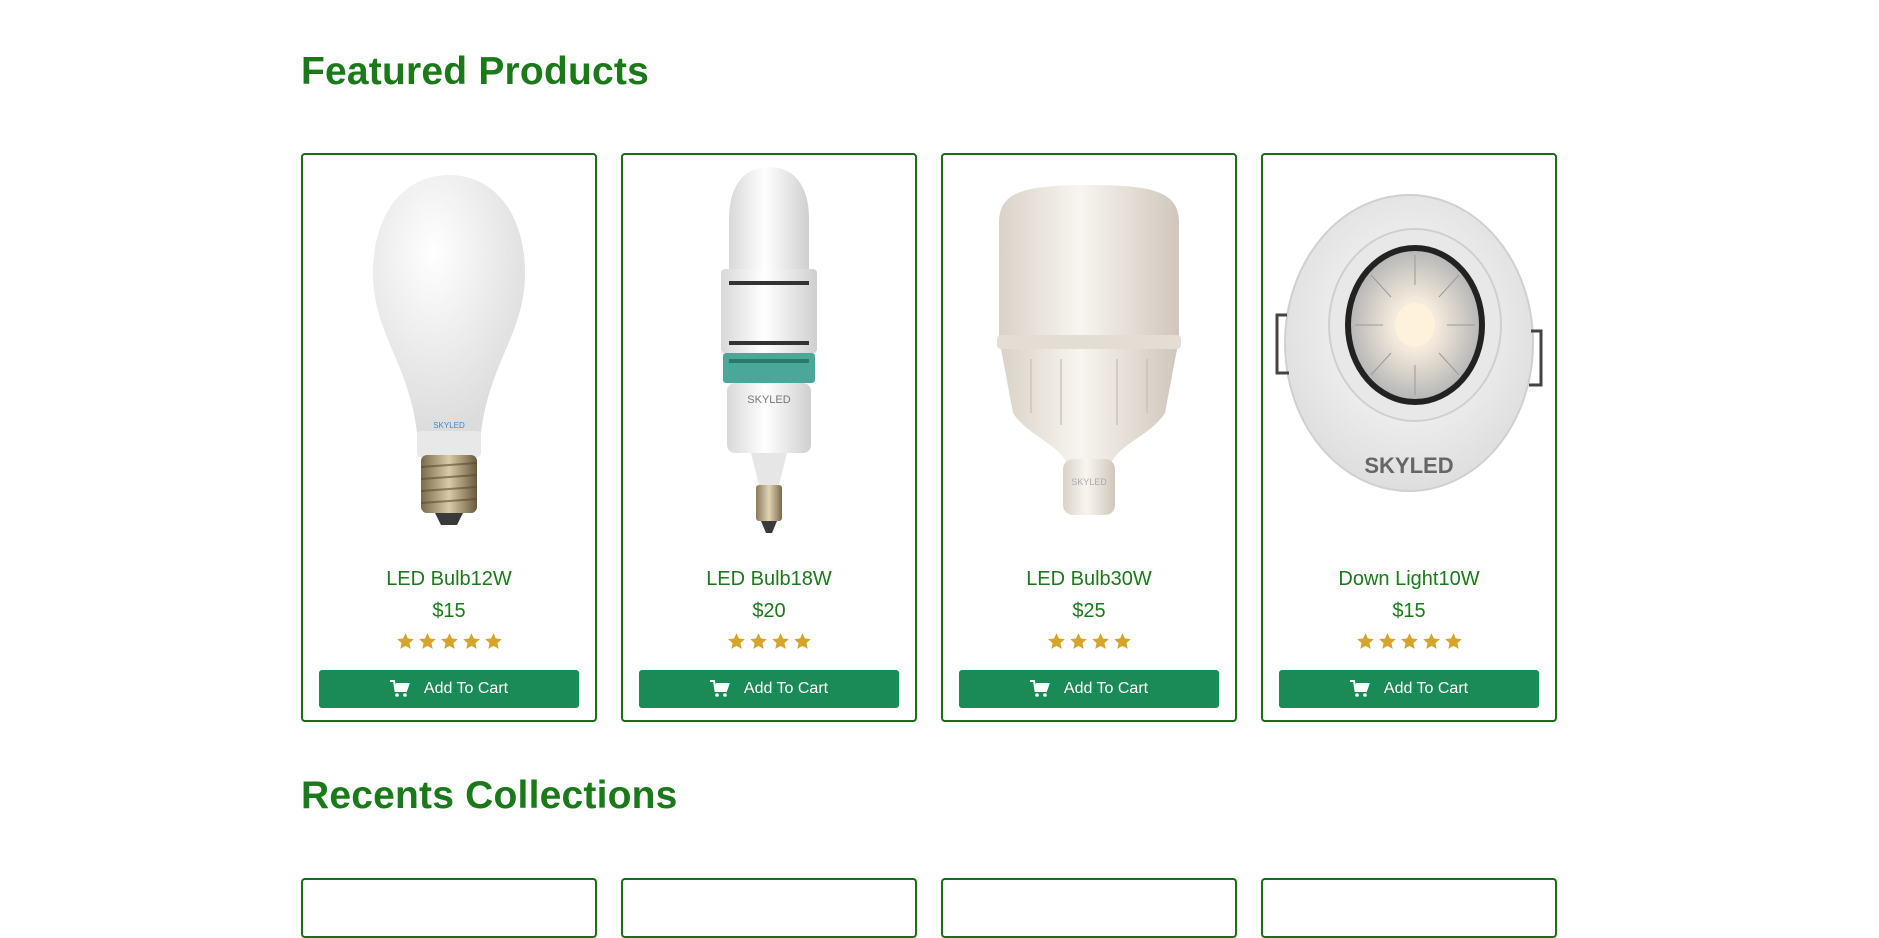  I want to click on product-name: LED Bulb18W, so click(769, 579).